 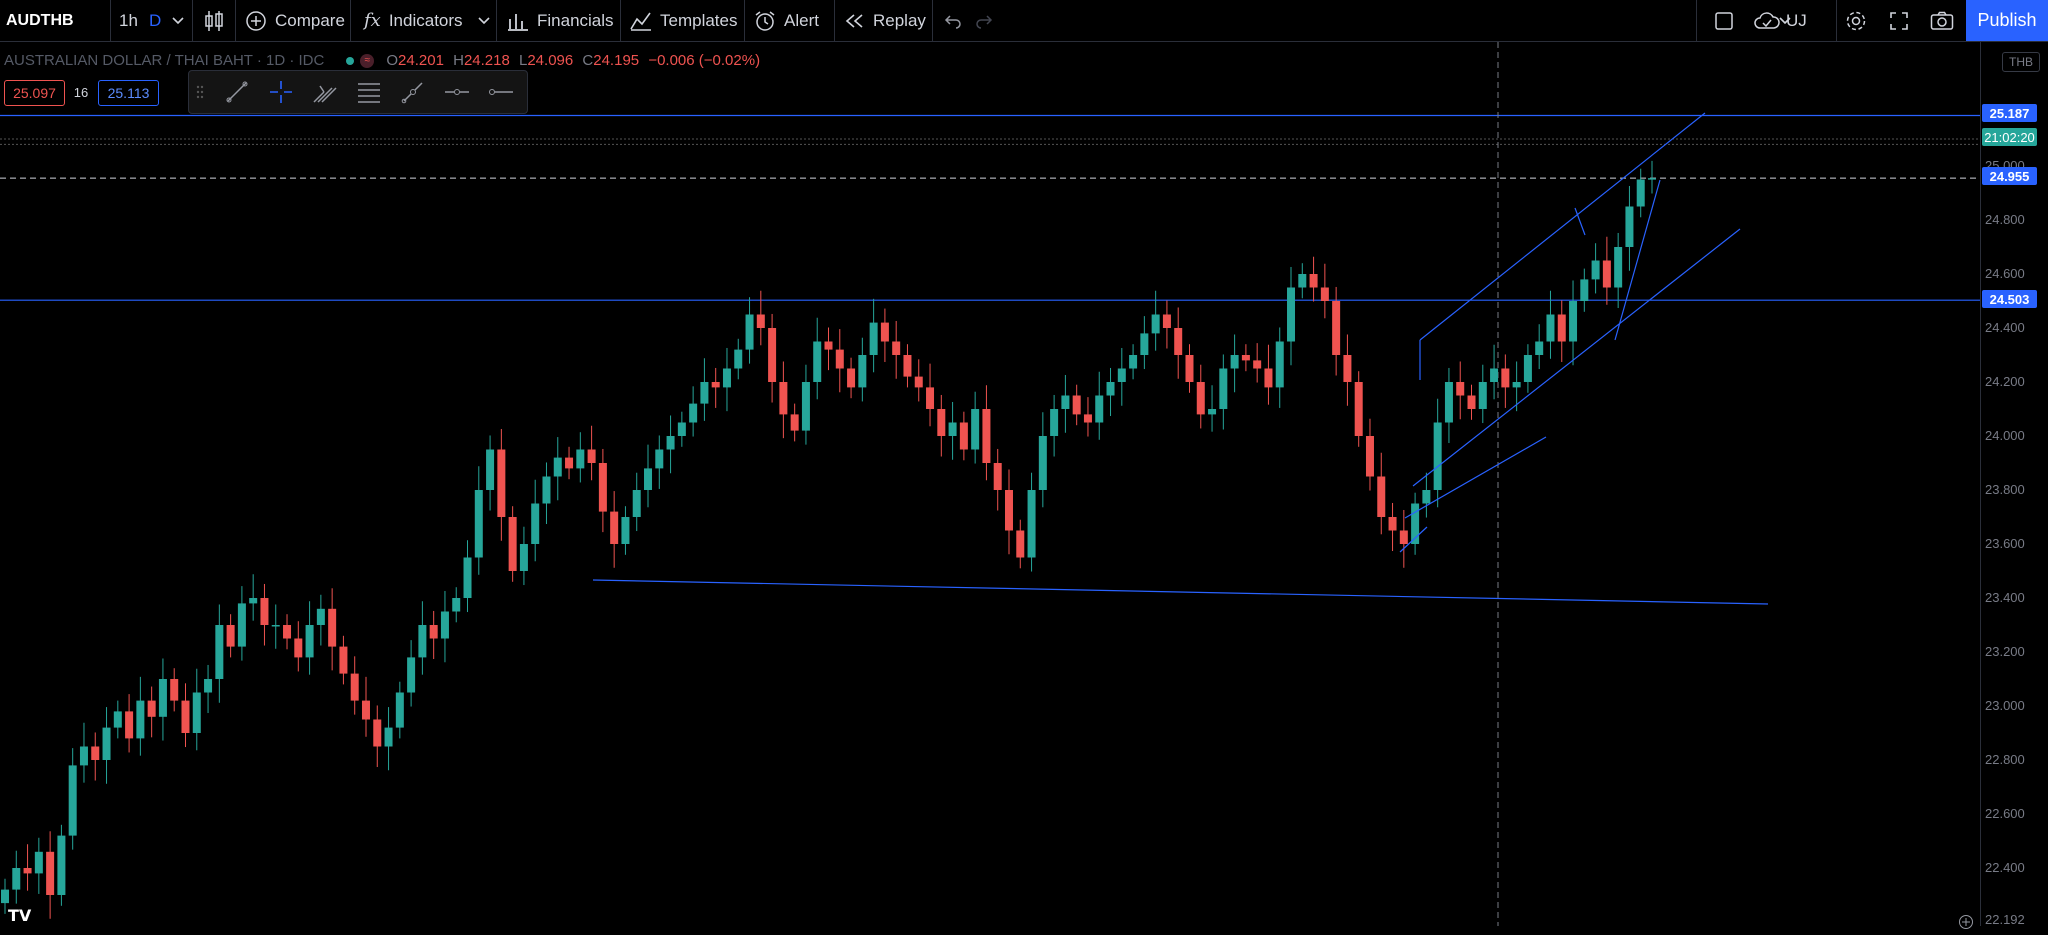 I want to click on fullscreen-icon, so click(x=1899, y=20).